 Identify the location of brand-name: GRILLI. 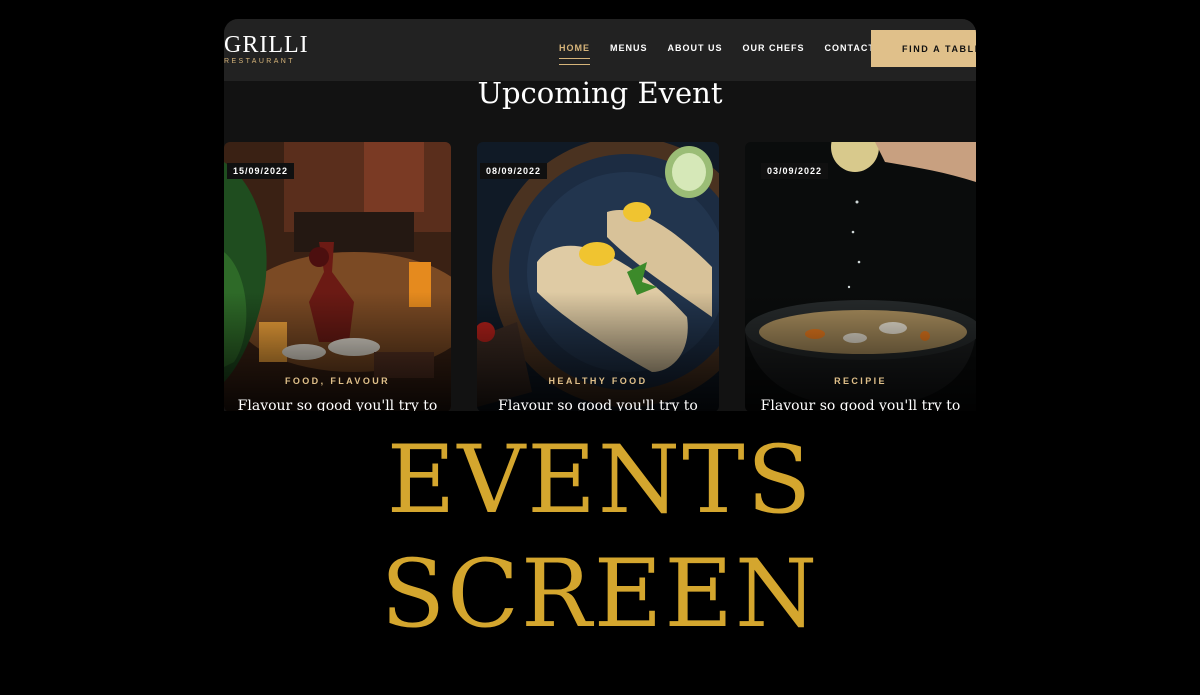
(266, 45).